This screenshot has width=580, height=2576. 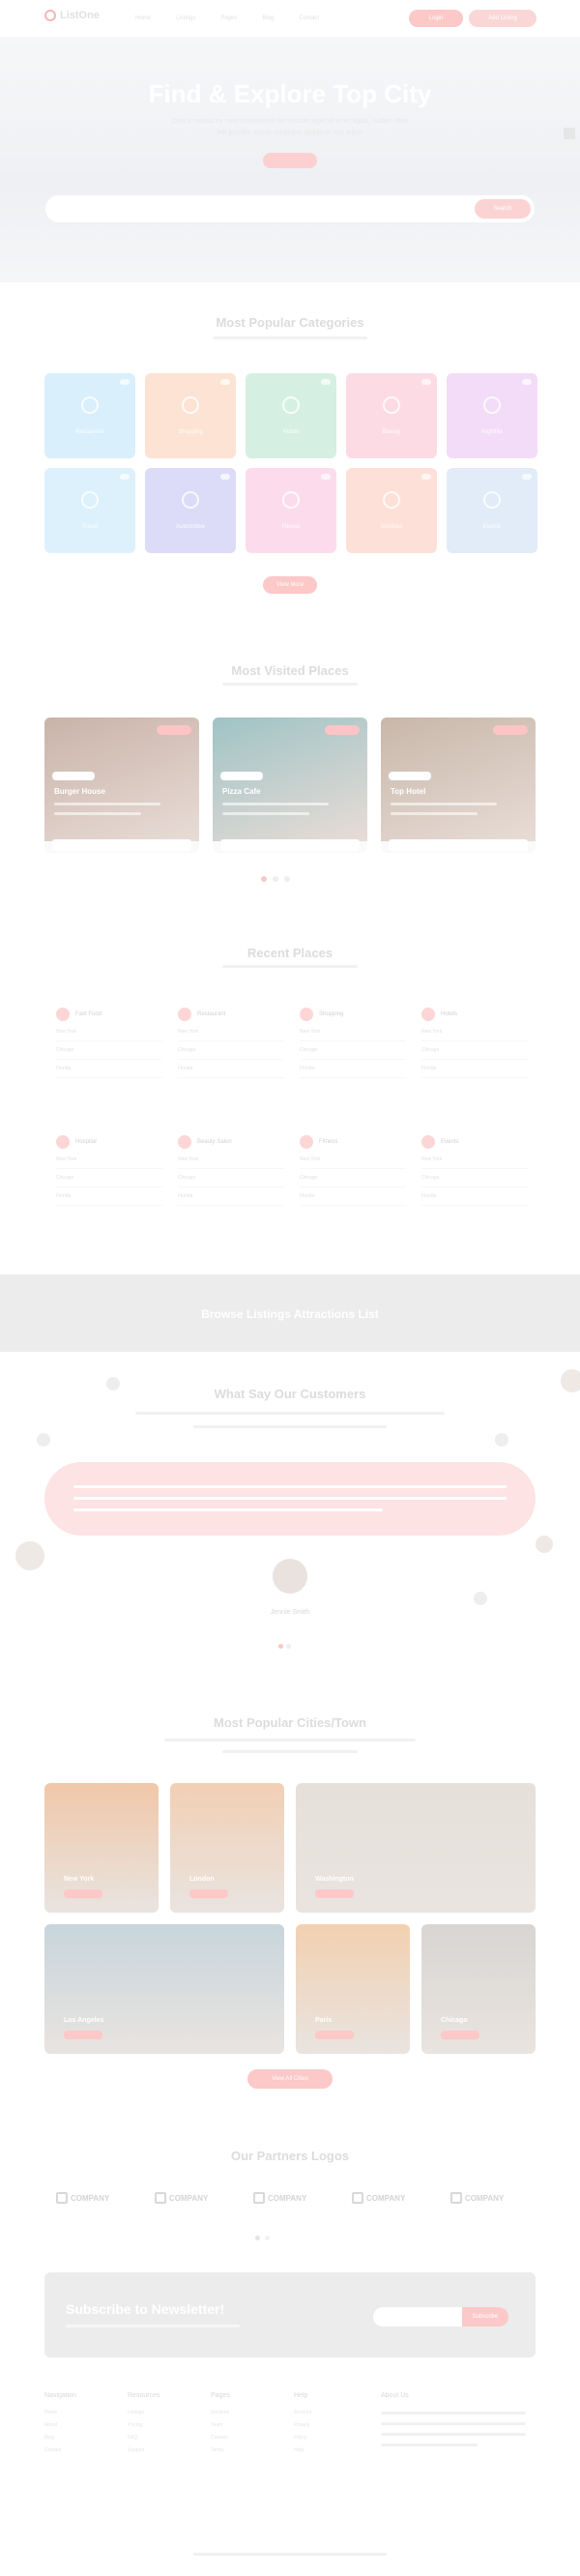 What do you see at coordinates (164, 1989) in the screenshot?
I see `city-card: Los Angeles` at bounding box center [164, 1989].